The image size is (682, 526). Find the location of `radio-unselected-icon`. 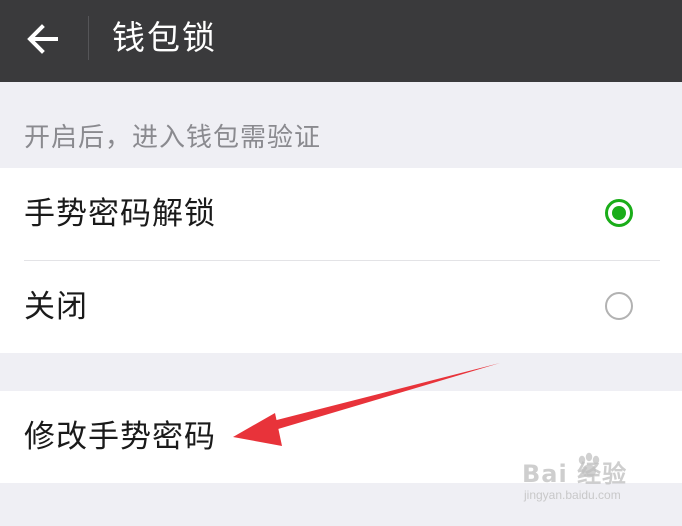

radio-unselected-icon is located at coordinates (619, 306).